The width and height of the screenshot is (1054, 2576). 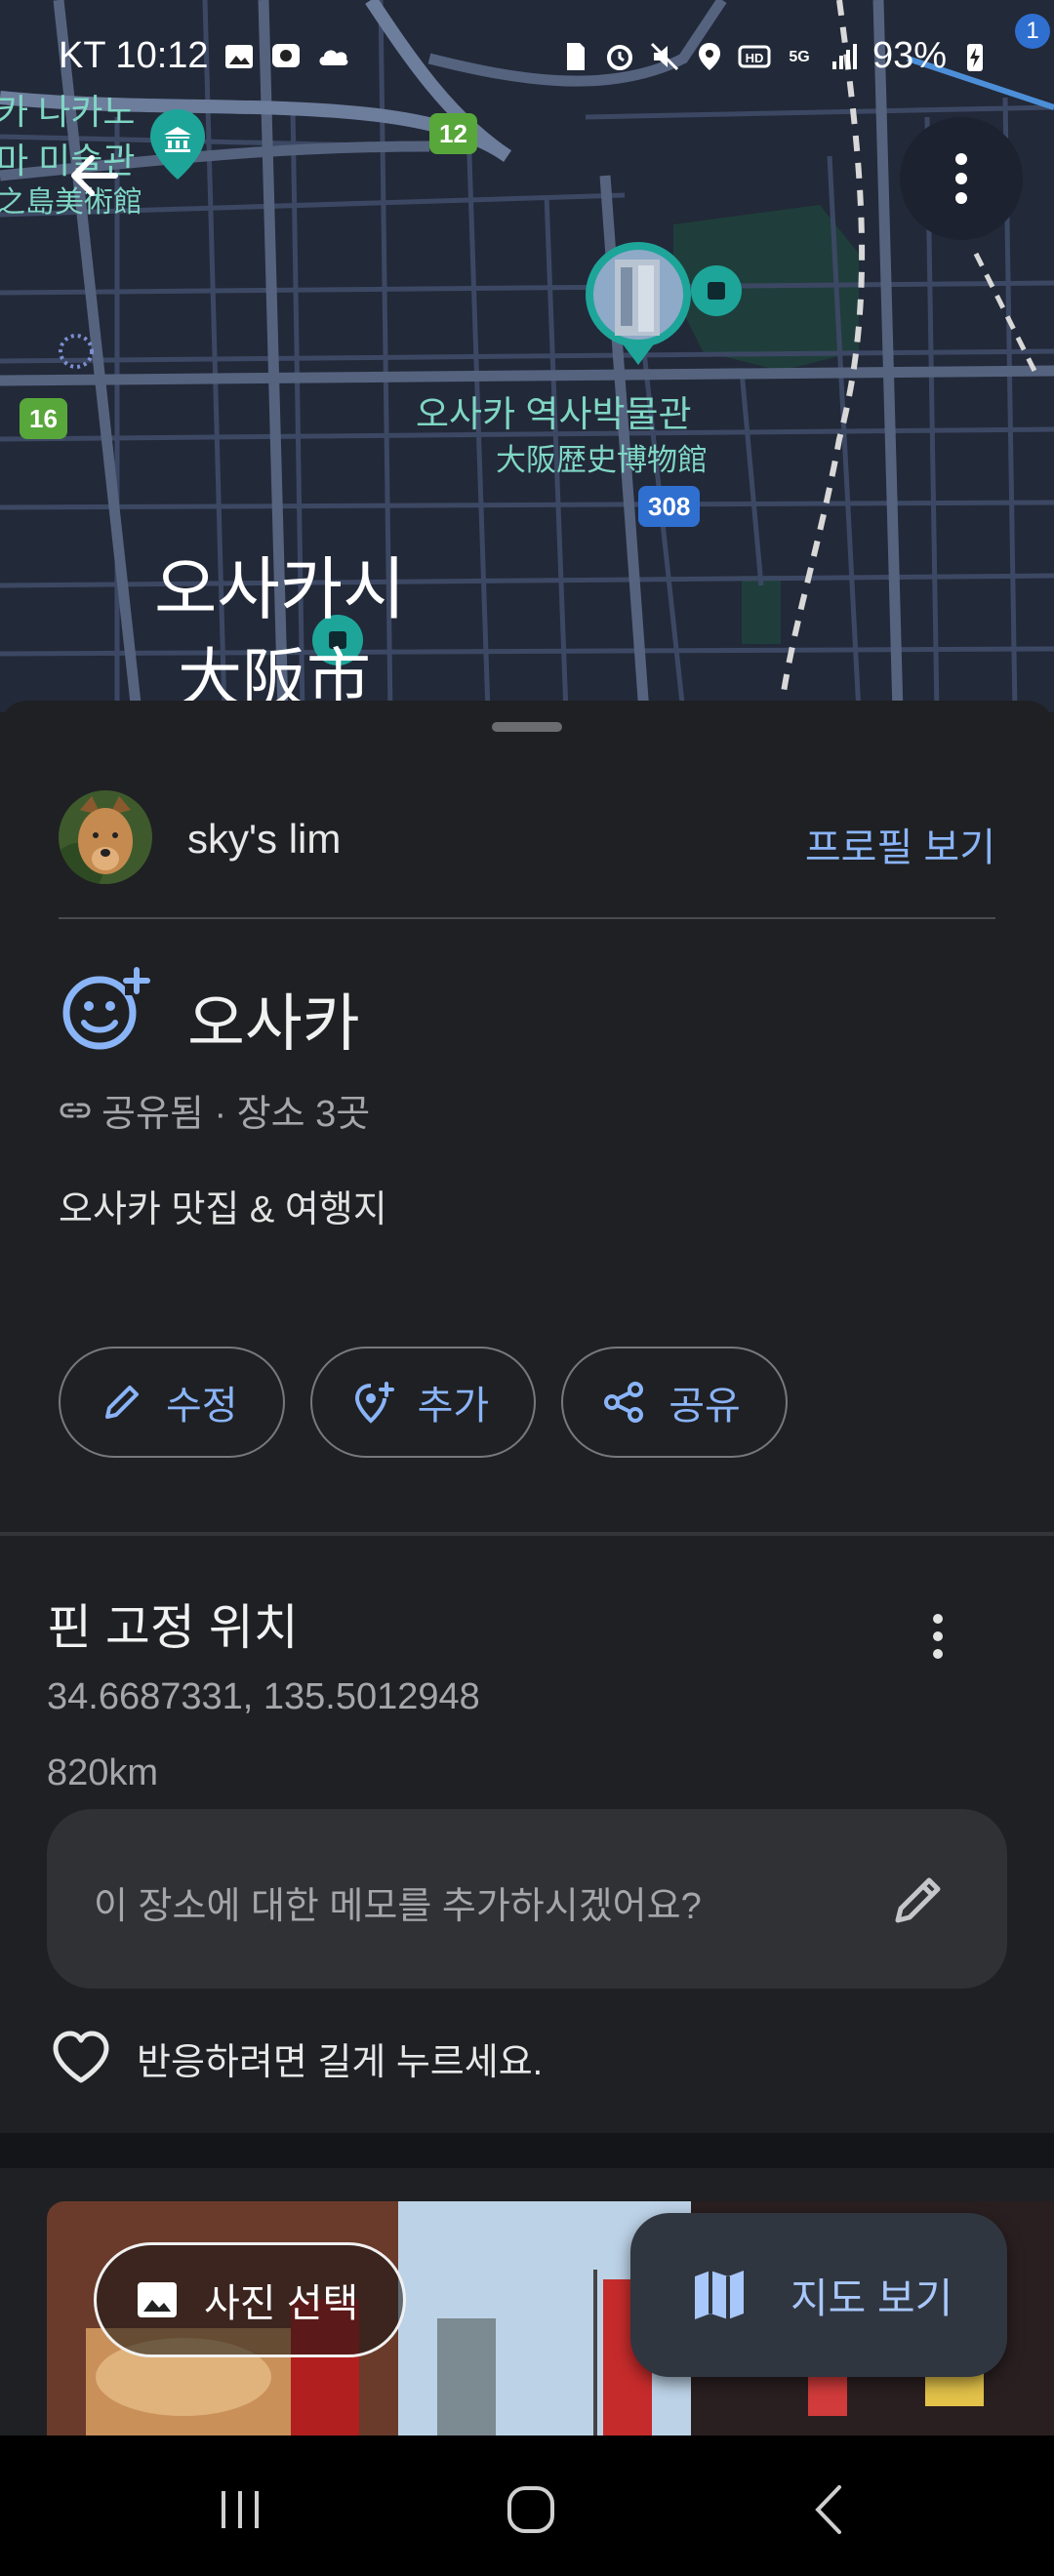 I want to click on owner-name: sky's lim, so click(x=264, y=839).